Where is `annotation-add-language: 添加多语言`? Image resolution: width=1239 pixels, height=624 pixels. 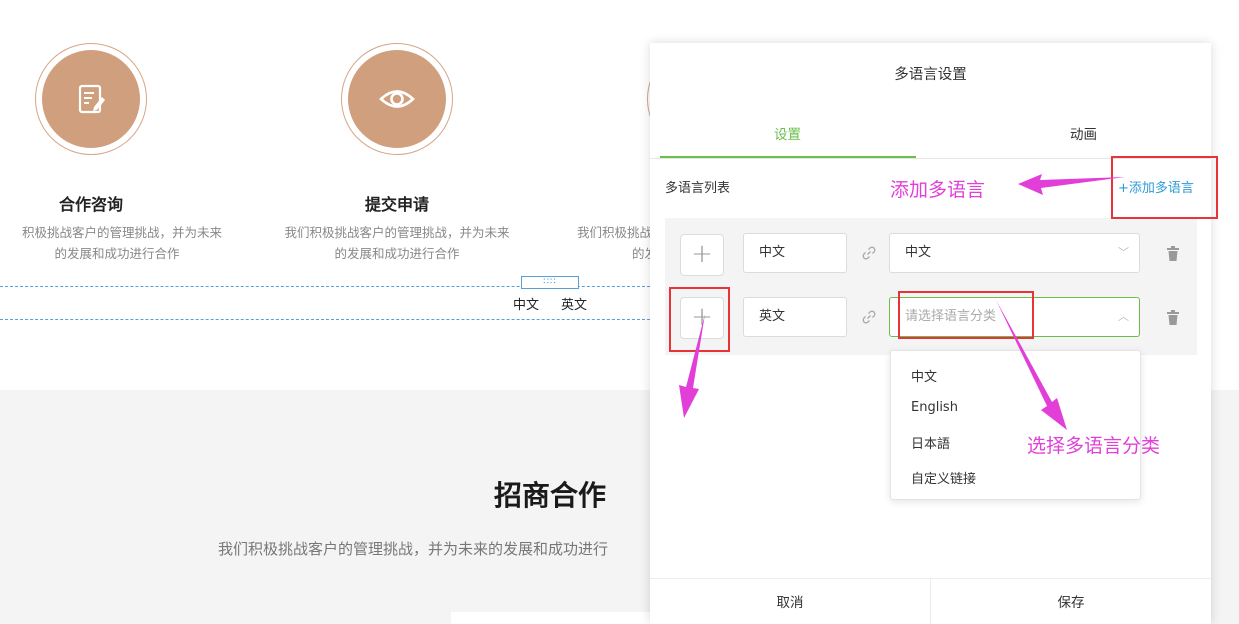 annotation-add-language: 添加多语言 is located at coordinates (938, 190).